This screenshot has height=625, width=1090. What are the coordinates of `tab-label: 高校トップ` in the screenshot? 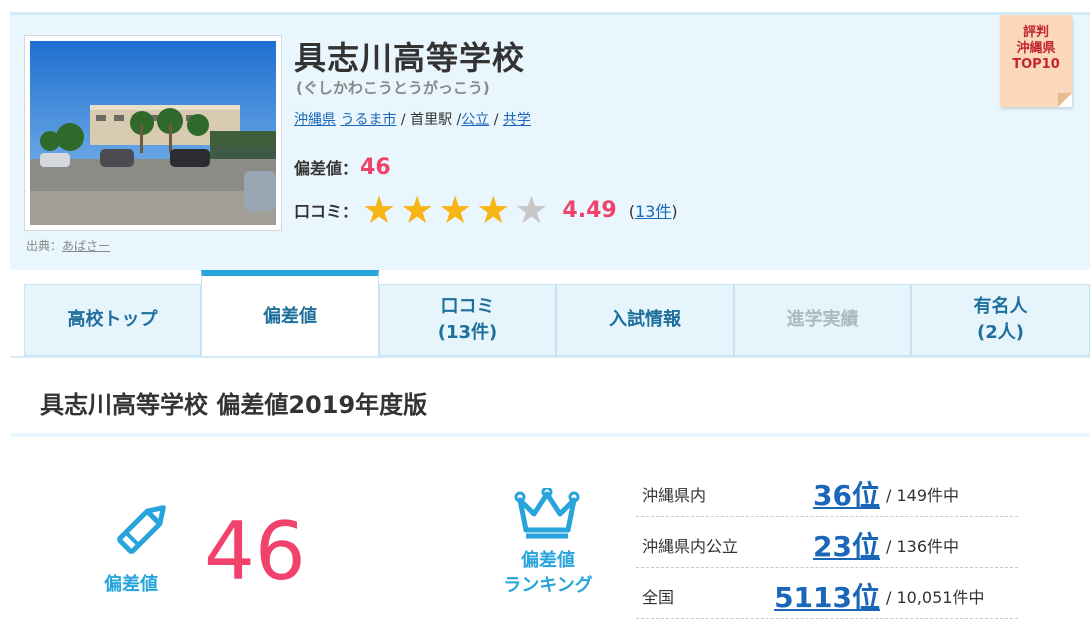 It's located at (112, 319).